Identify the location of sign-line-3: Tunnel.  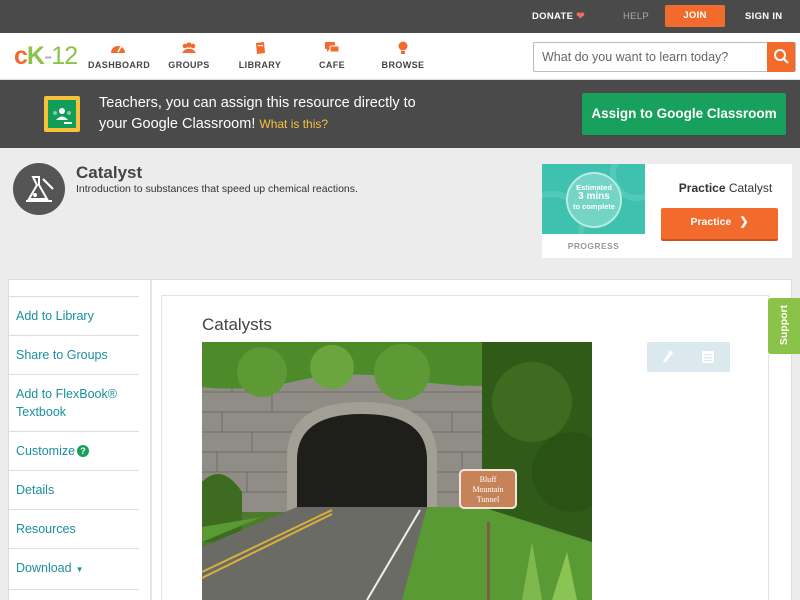
(488, 499).